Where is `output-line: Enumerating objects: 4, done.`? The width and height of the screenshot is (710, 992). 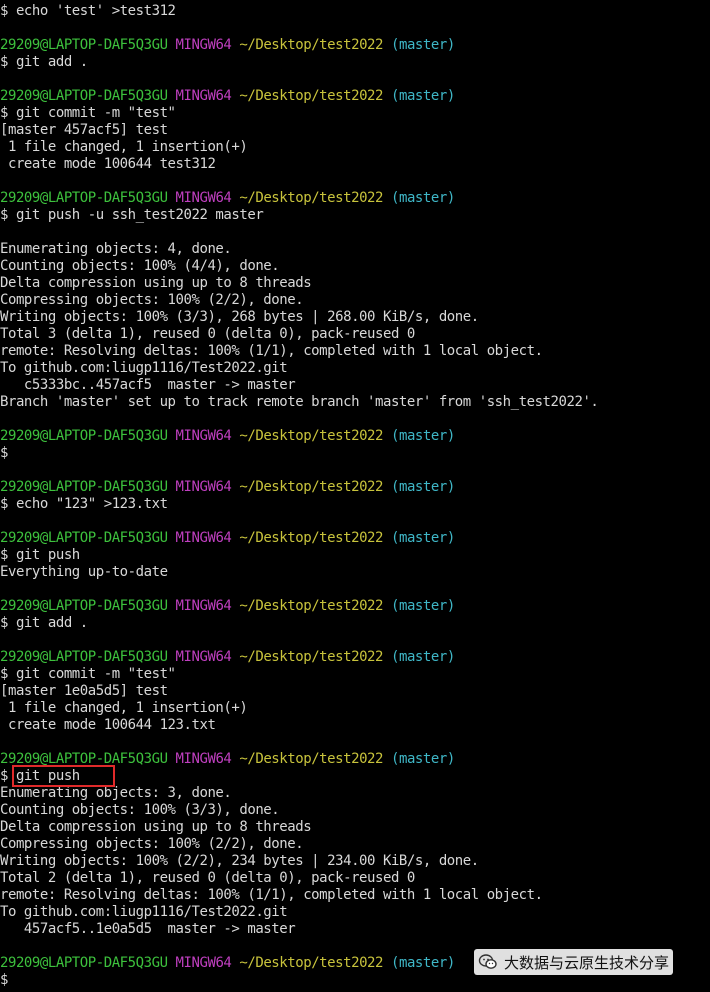
output-line: Enumerating objects: 4, done. is located at coordinates (116, 249).